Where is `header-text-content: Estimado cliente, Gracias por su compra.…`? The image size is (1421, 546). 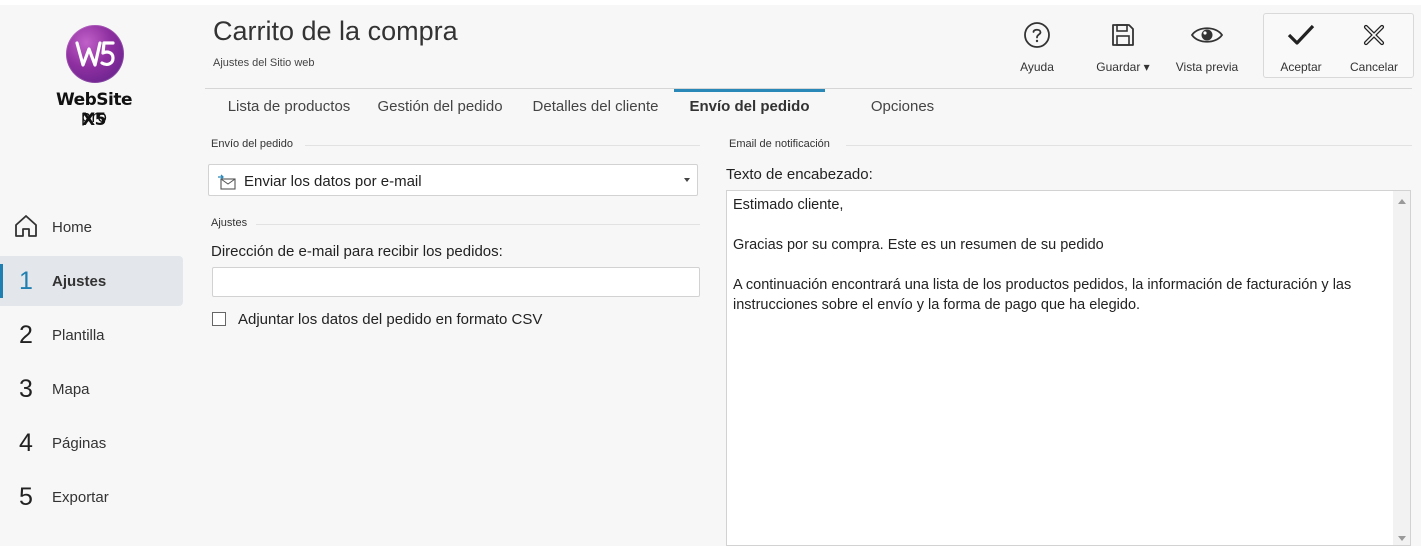
header-text-content: Estimado cliente, Gracias por su compra.… is located at coordinates (1042, 255).